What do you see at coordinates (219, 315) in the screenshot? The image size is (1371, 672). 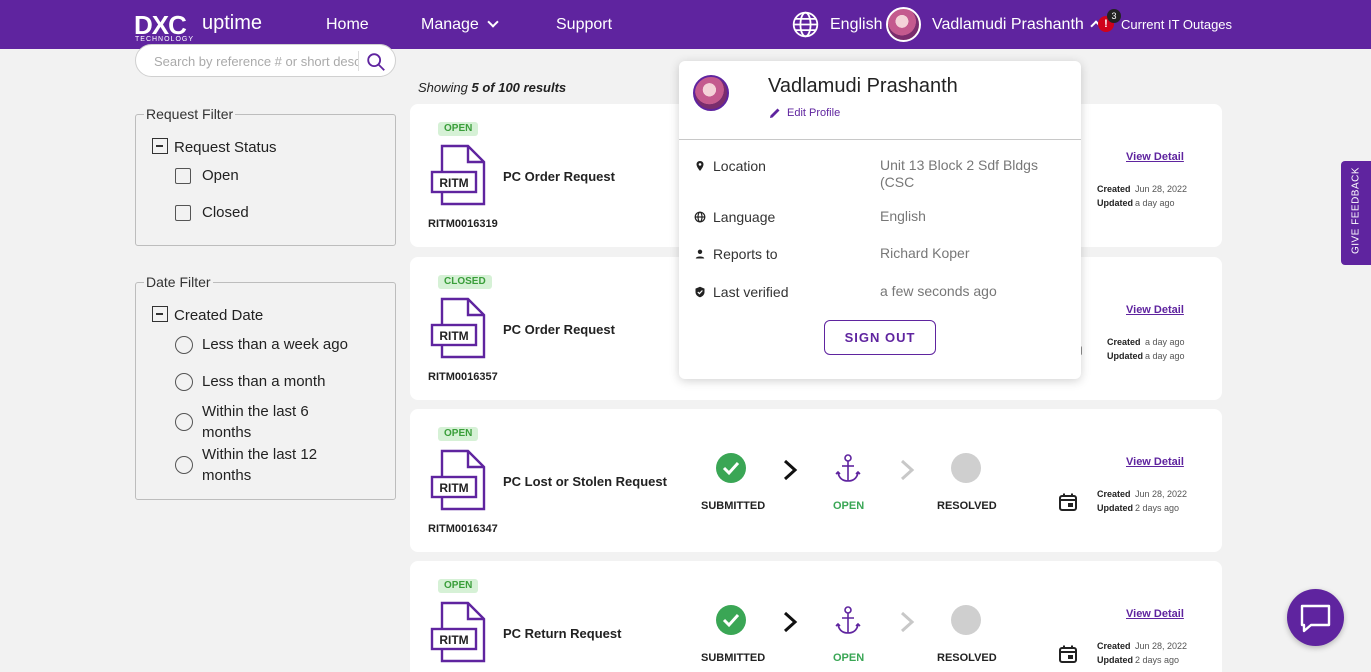 I see `created-date-label: Created Date` at bounding box center [219, 315].